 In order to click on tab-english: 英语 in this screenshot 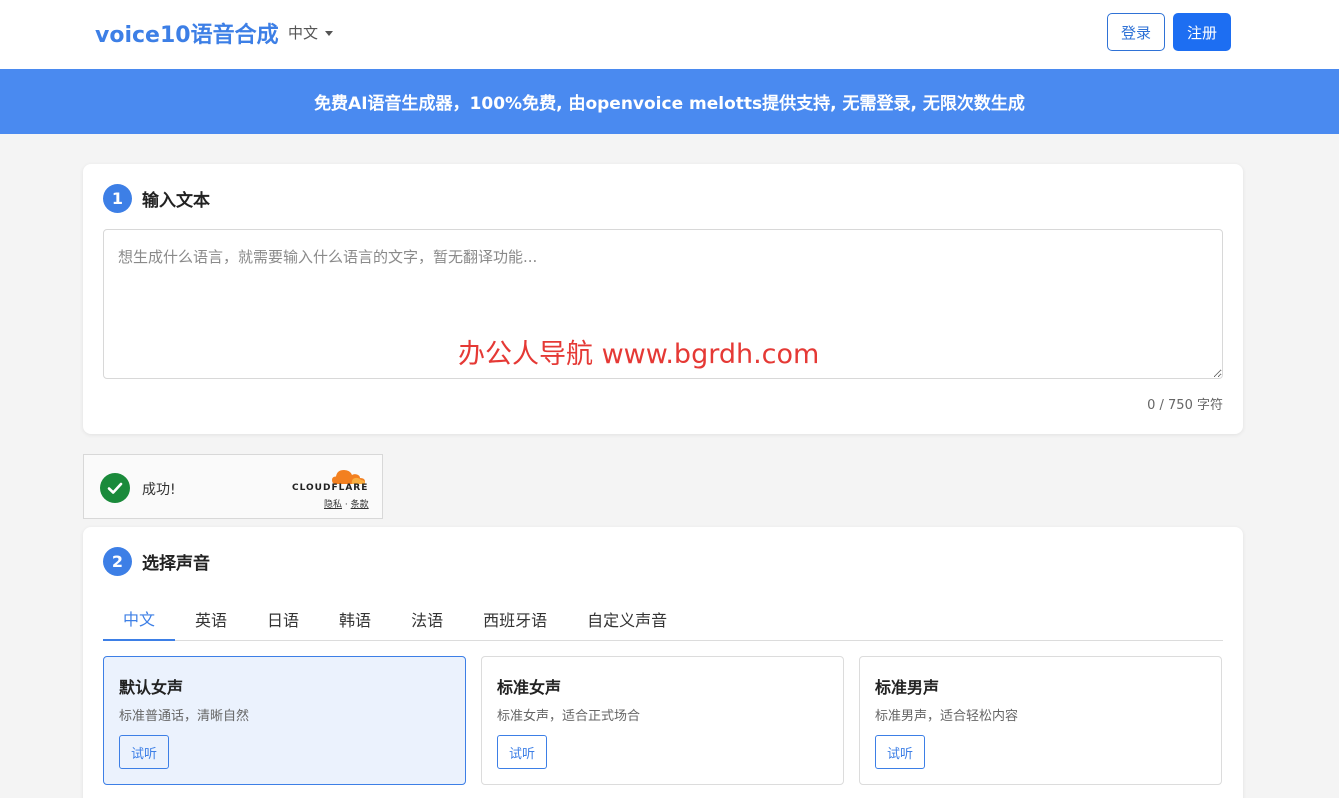, I will do `click(211, 619)`.